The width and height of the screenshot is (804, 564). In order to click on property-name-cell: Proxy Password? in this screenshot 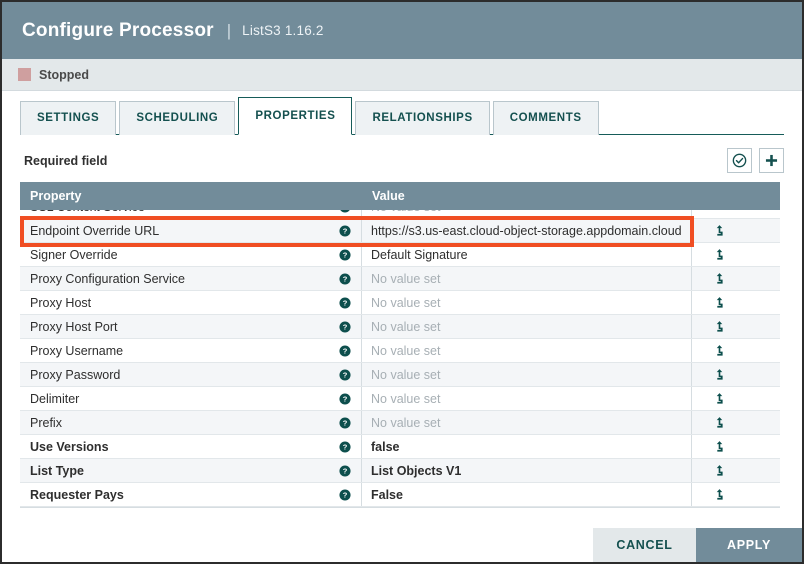, I will do `click(191, 374)`.